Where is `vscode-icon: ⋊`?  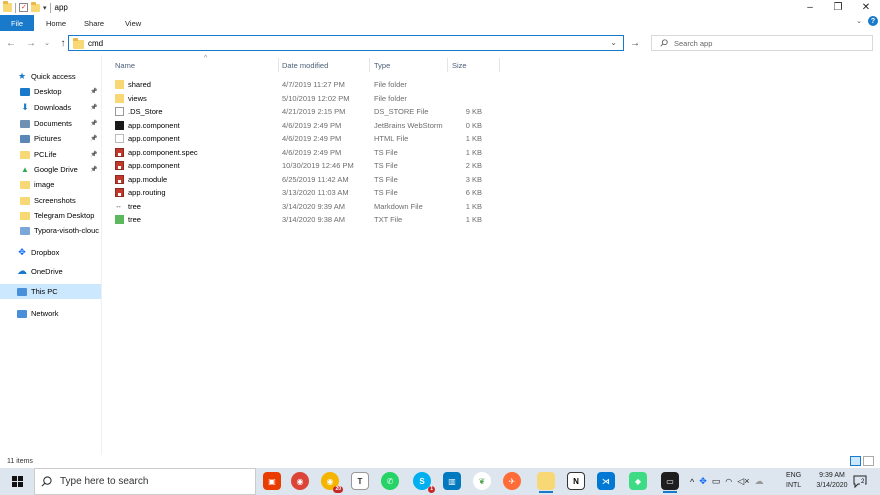 vscode-icon: ⋊ is located at coordinates (606, 481).